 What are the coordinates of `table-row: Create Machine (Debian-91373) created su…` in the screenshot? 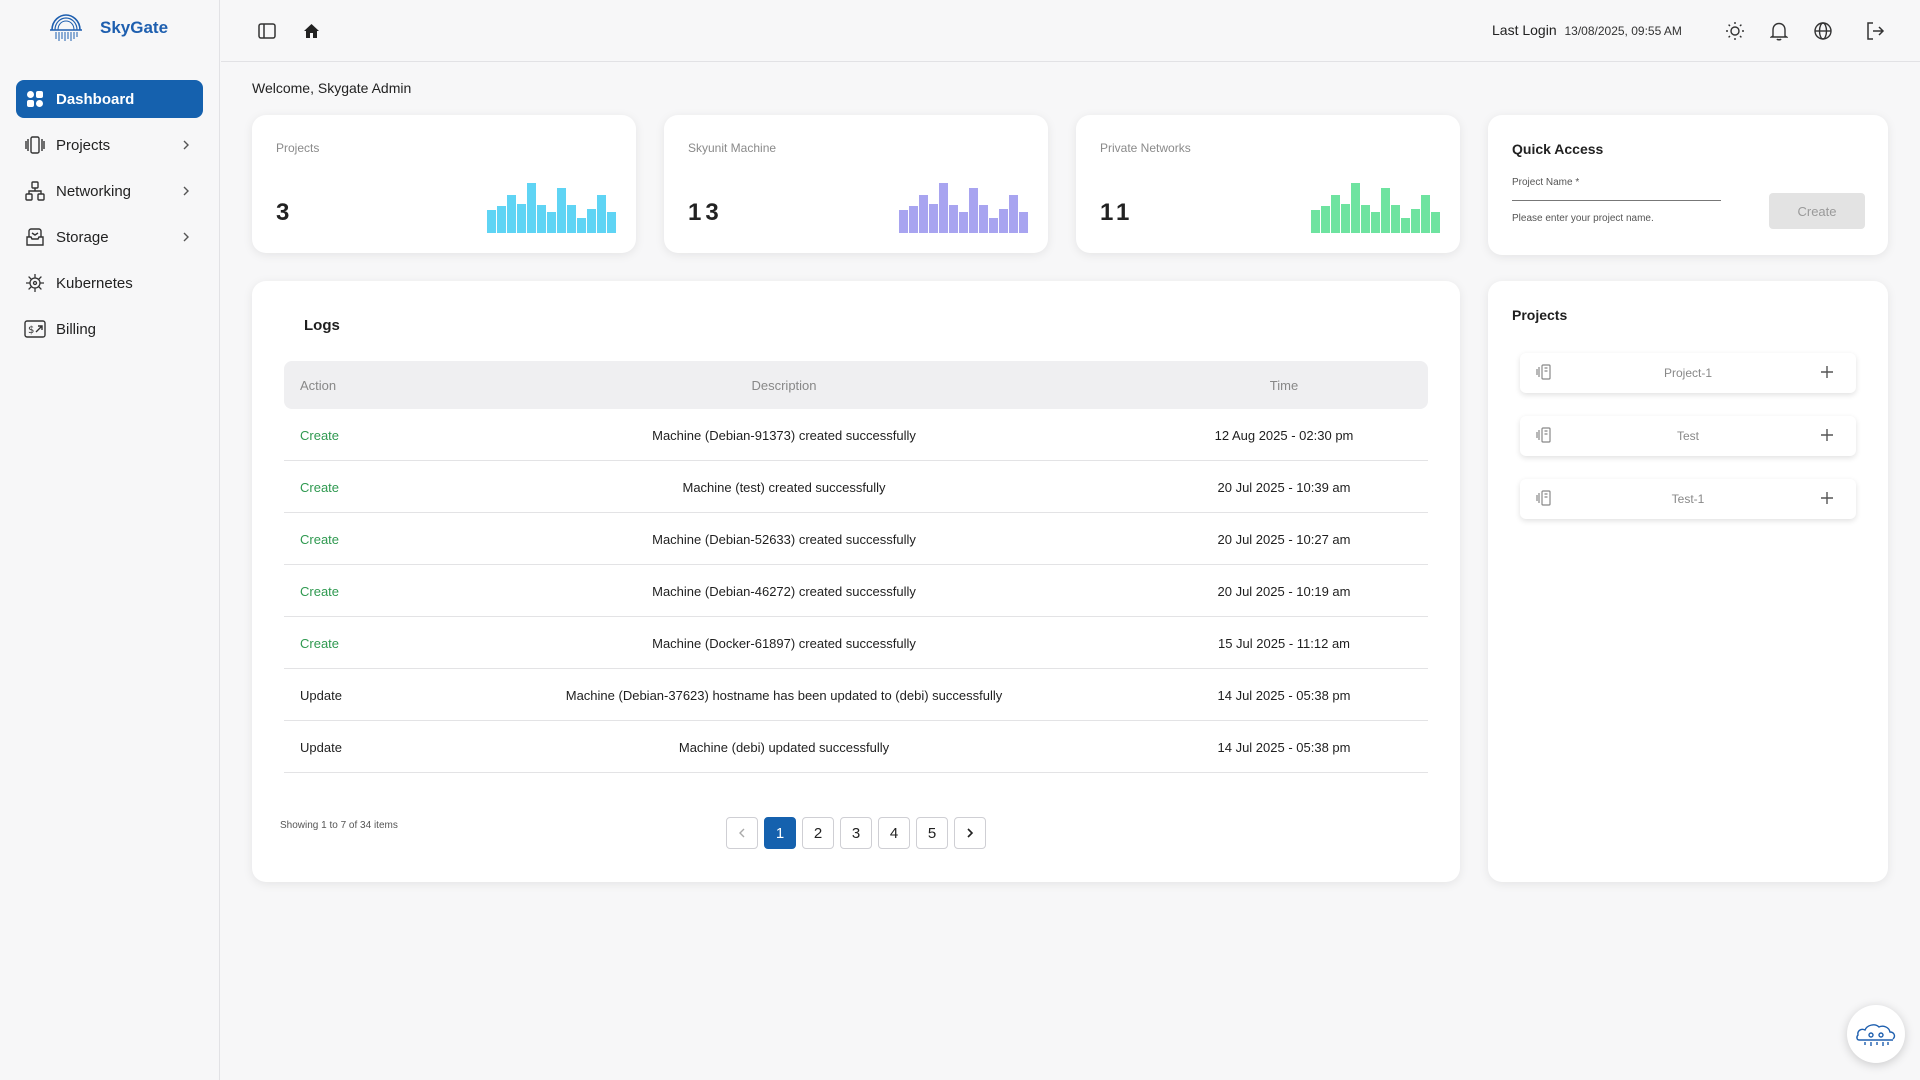 It's located at (856, 435).